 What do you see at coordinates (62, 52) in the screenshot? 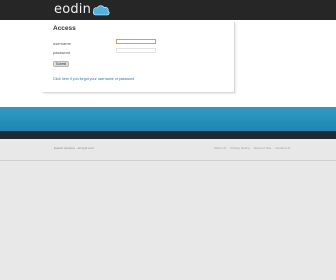
I see `password-label: password` at bounding box center [62, 52].